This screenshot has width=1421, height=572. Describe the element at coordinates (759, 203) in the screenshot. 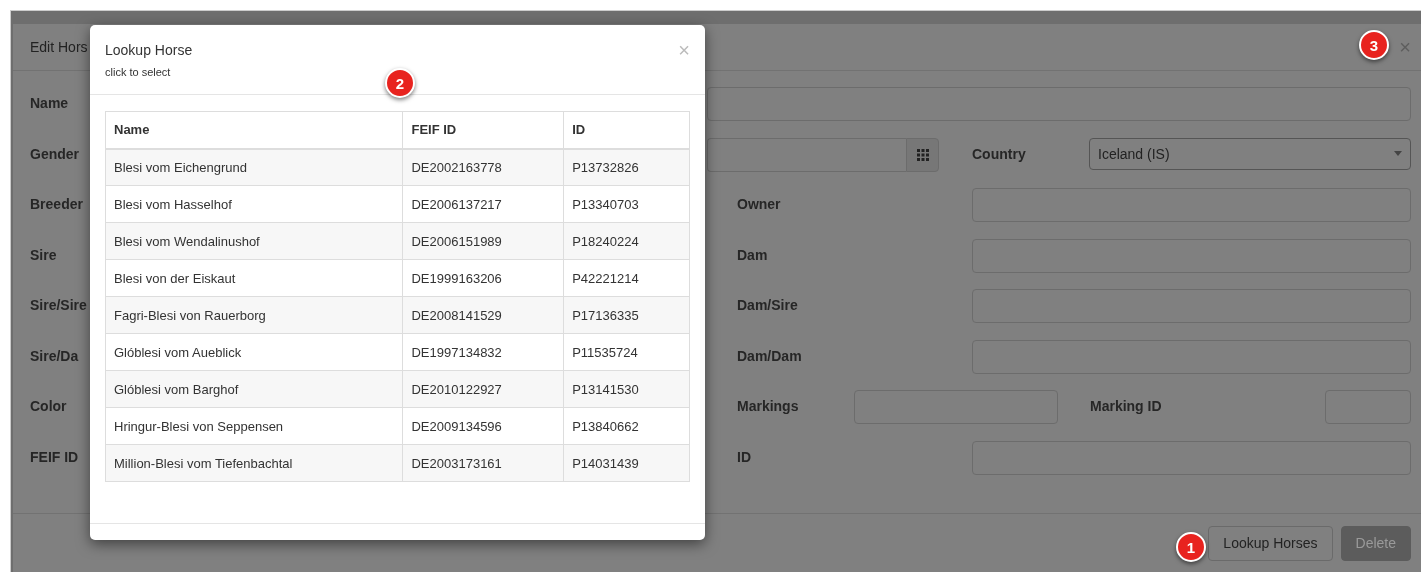

I see `field-label: Owner` at that location.